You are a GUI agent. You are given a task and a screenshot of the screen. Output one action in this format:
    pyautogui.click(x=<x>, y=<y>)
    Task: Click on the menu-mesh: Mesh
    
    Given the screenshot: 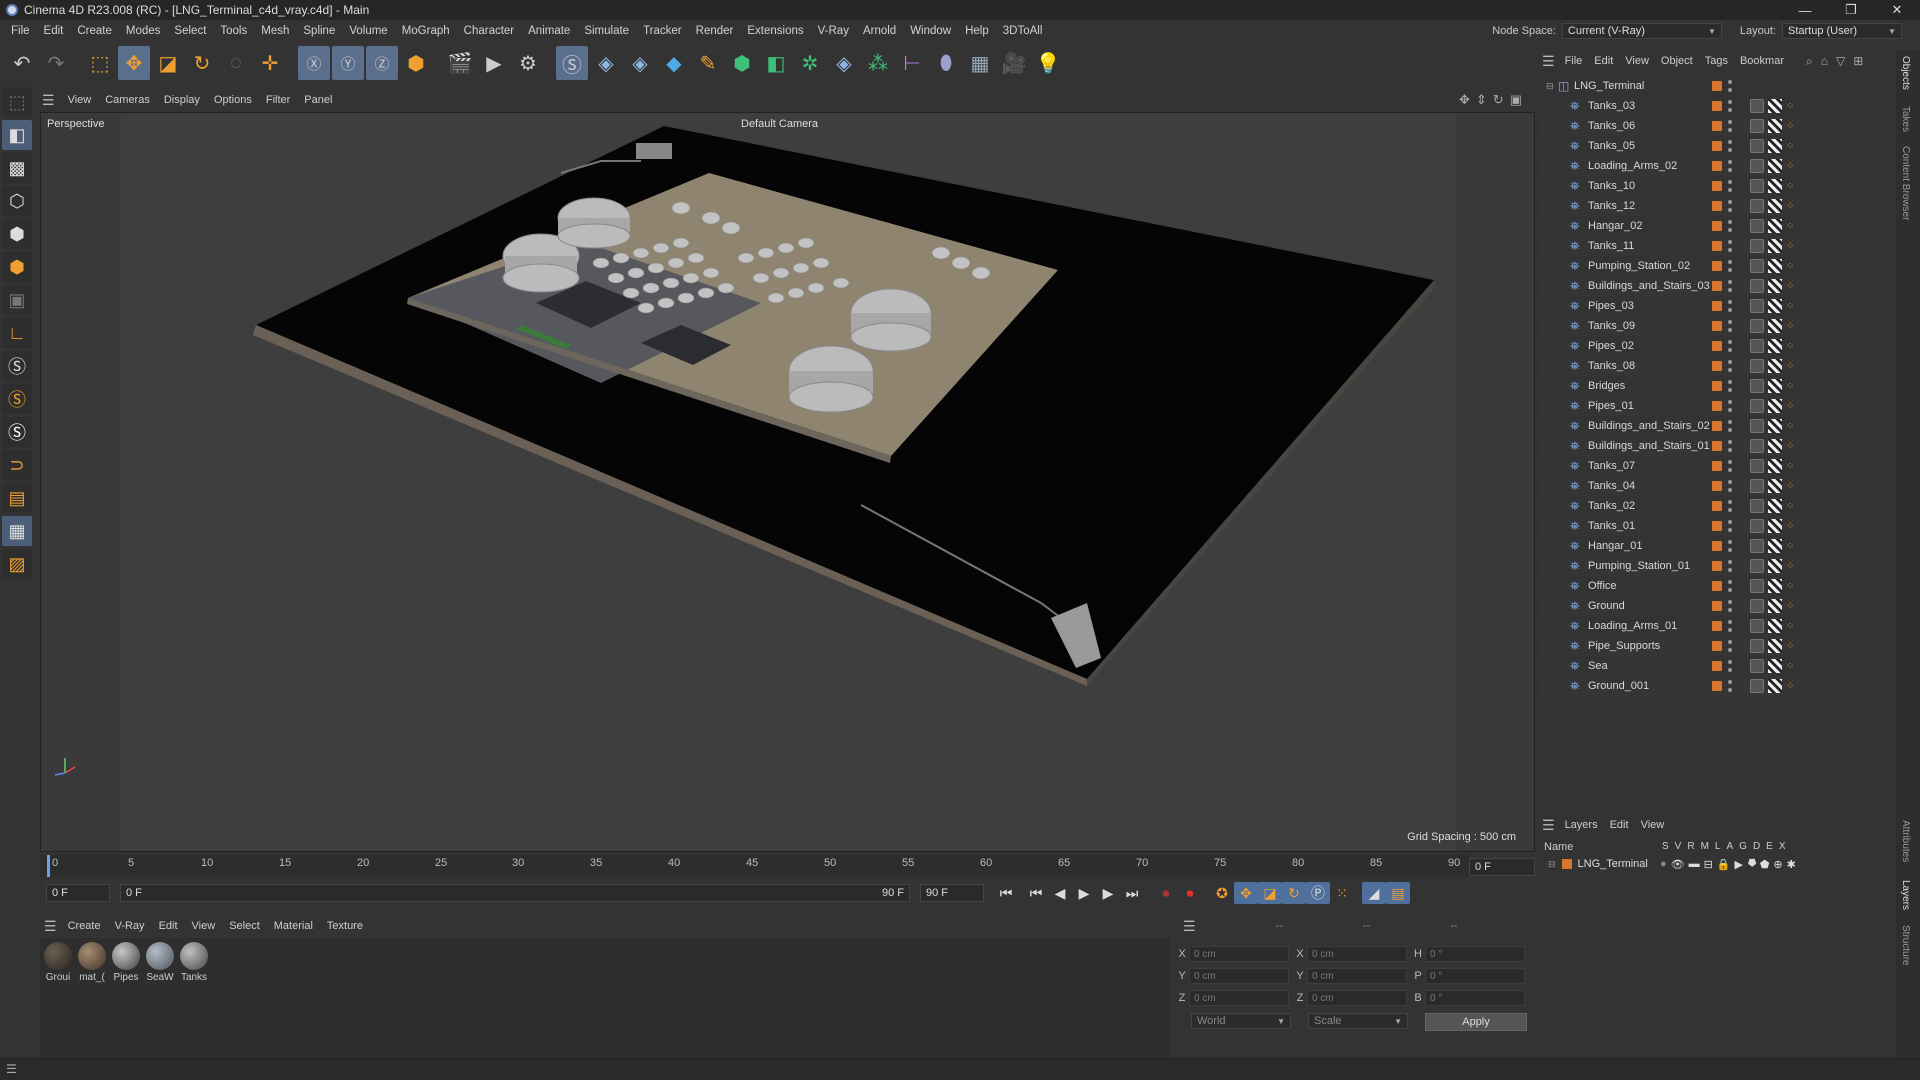 What is the action you would take?
    pyautogui.click(x=275, y=31)
    